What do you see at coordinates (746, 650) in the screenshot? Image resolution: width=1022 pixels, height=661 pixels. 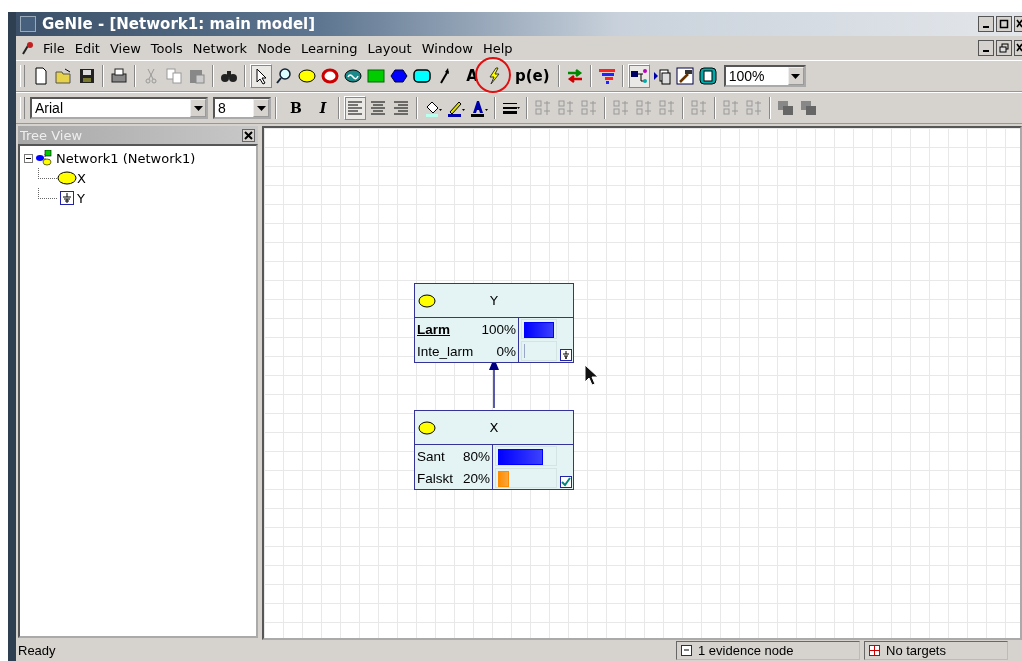 I see `status-text: 1 evidence node` at bounding box center [746, 650].